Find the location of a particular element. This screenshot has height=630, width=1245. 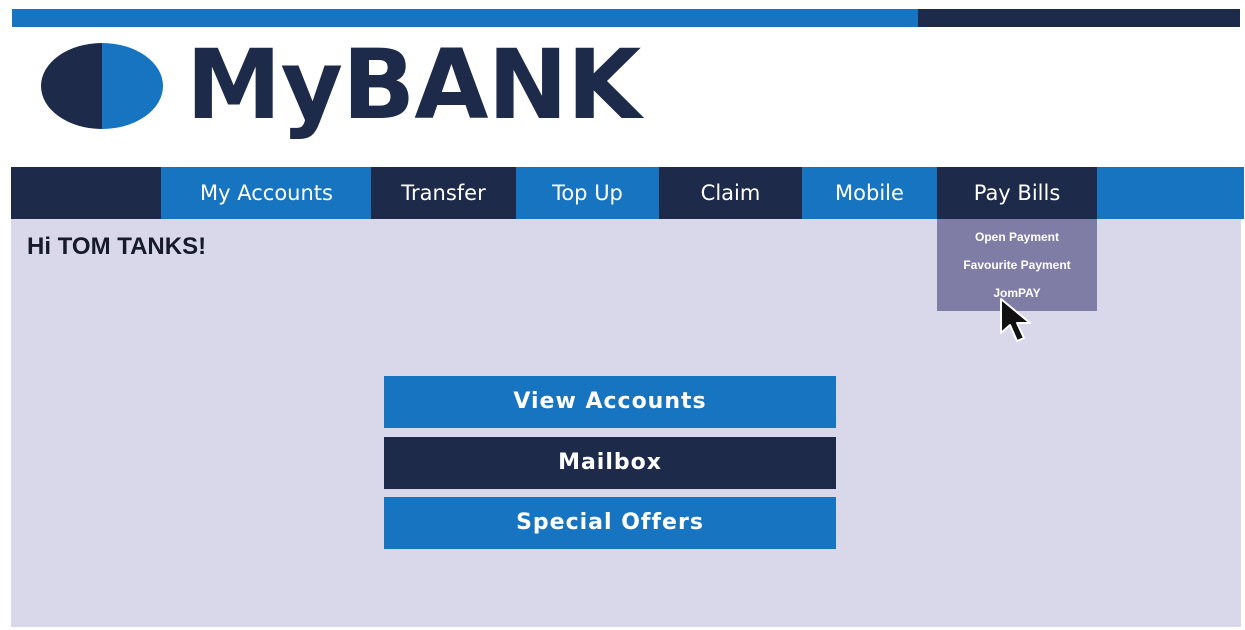

mailbox-button: Mailbox is located at coordinates (610, 463).